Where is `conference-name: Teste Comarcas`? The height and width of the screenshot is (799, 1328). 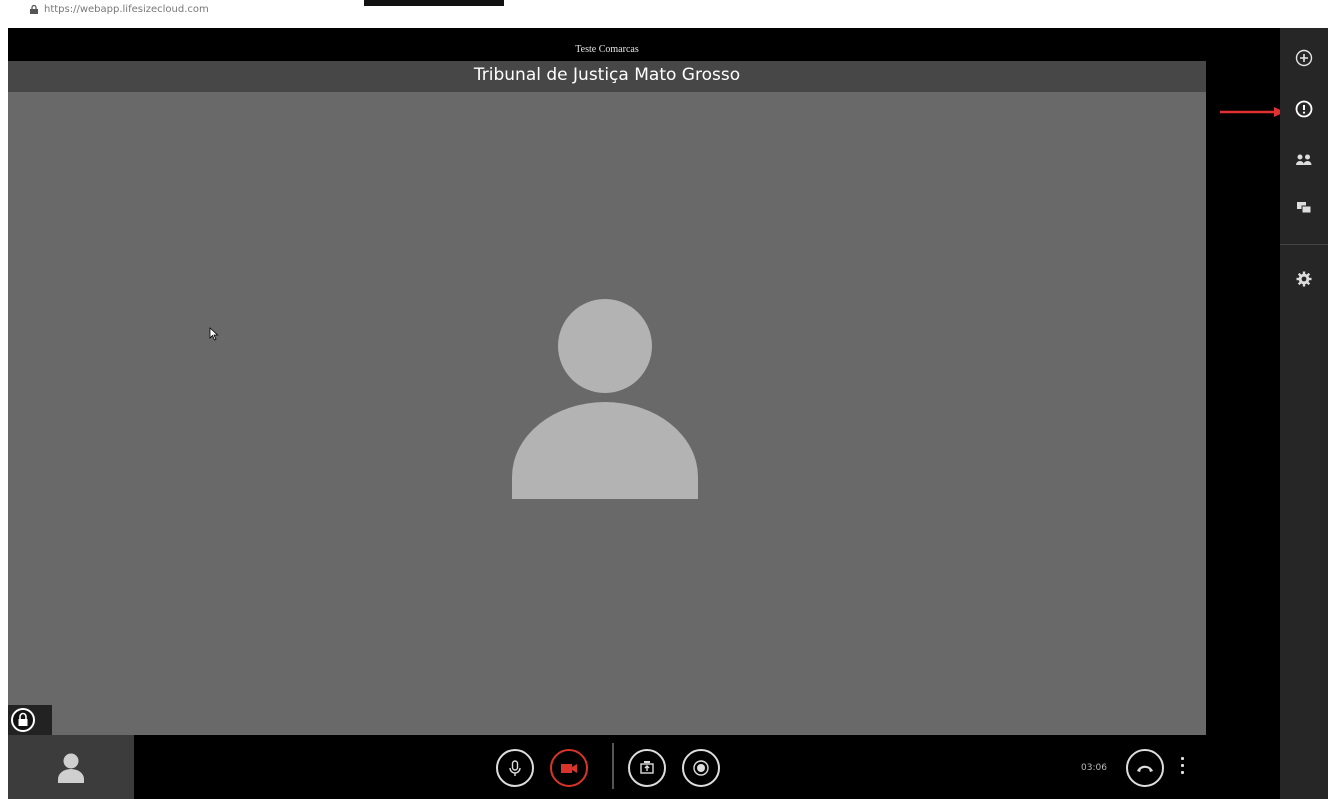
conference-name: Teste Comarcas is located at coordinates (607, 49).